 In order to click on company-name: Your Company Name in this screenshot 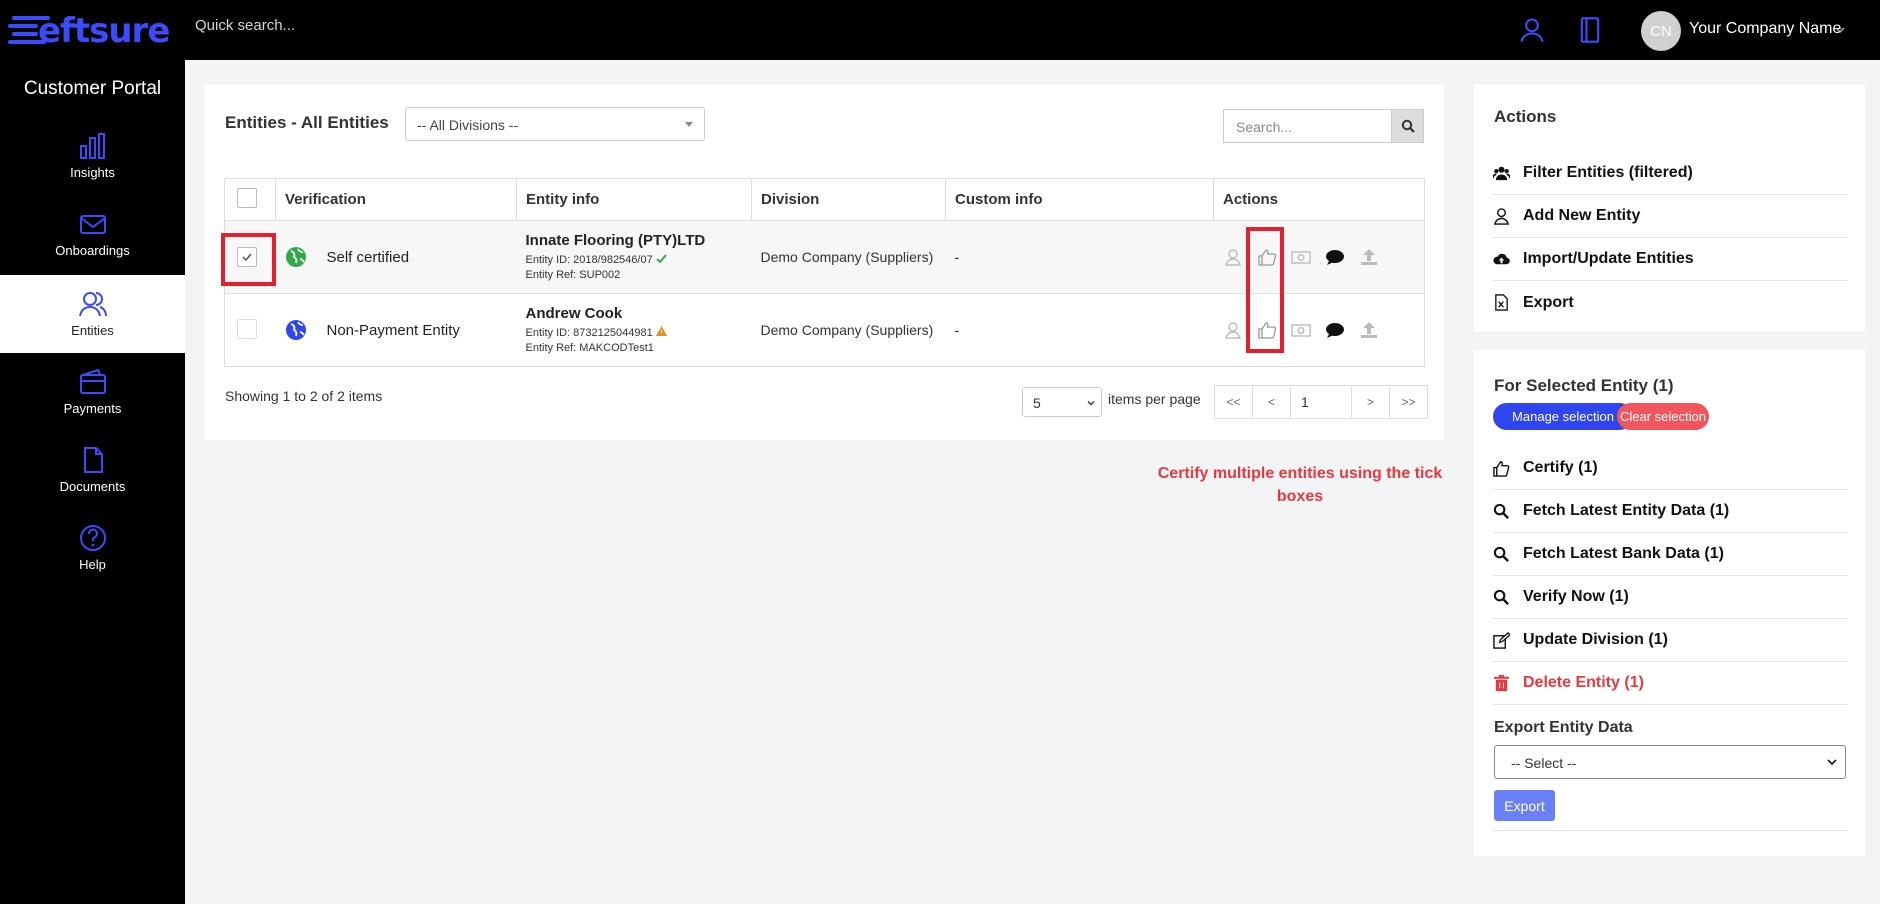, I will do `click(1765, 29)`.